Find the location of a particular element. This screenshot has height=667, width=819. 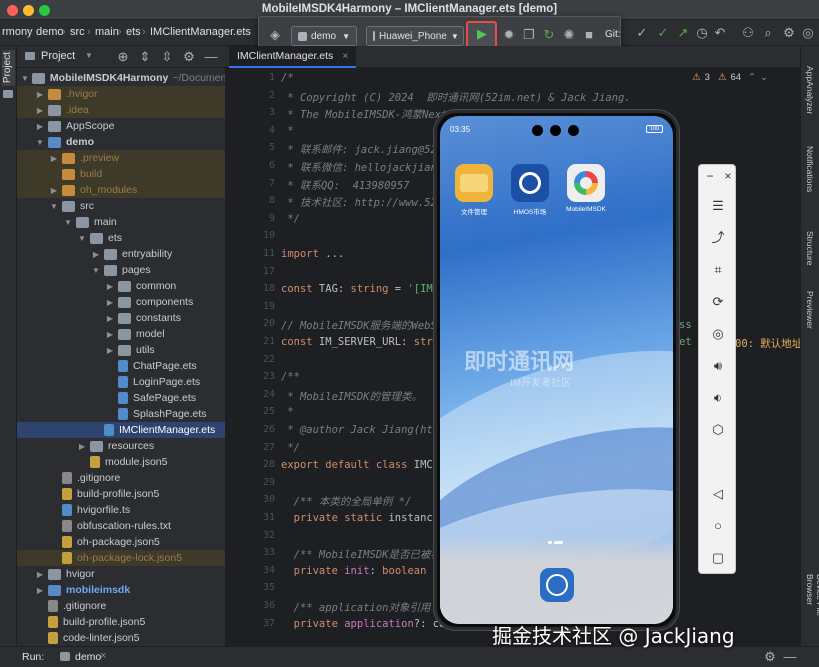

tool-structure: Structure is located at coordinates (810, 248).